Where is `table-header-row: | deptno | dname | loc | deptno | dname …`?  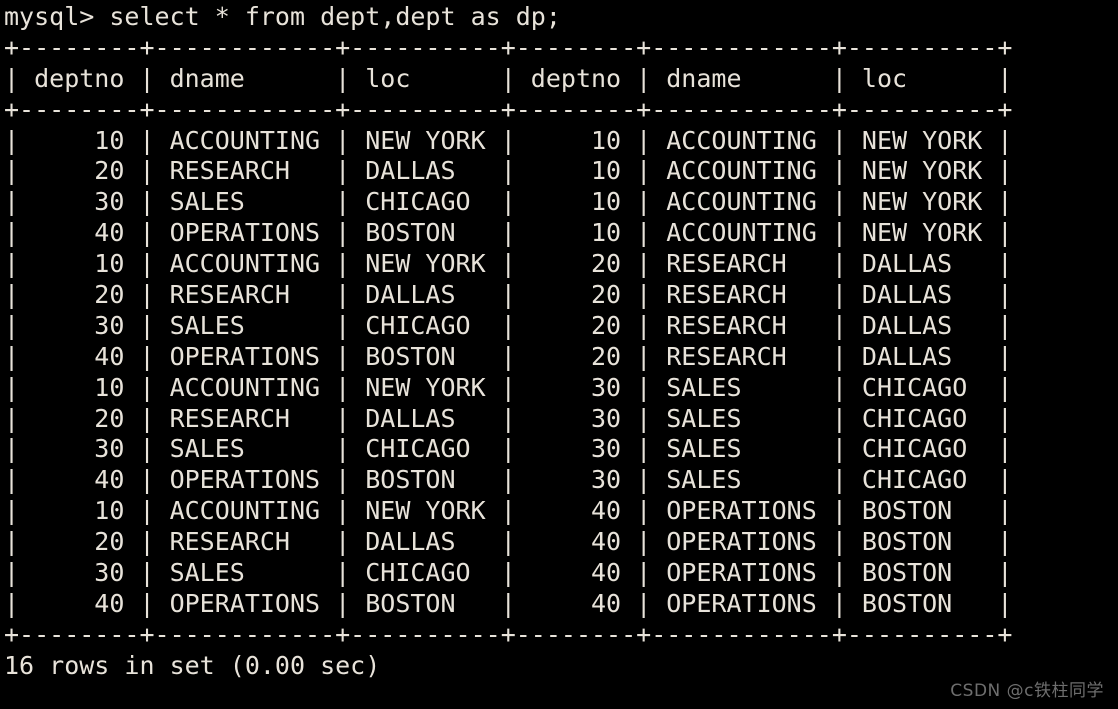
table-header-row: | deptno | dname | loc | deptno | dname … is located at coordinates (508, 78).